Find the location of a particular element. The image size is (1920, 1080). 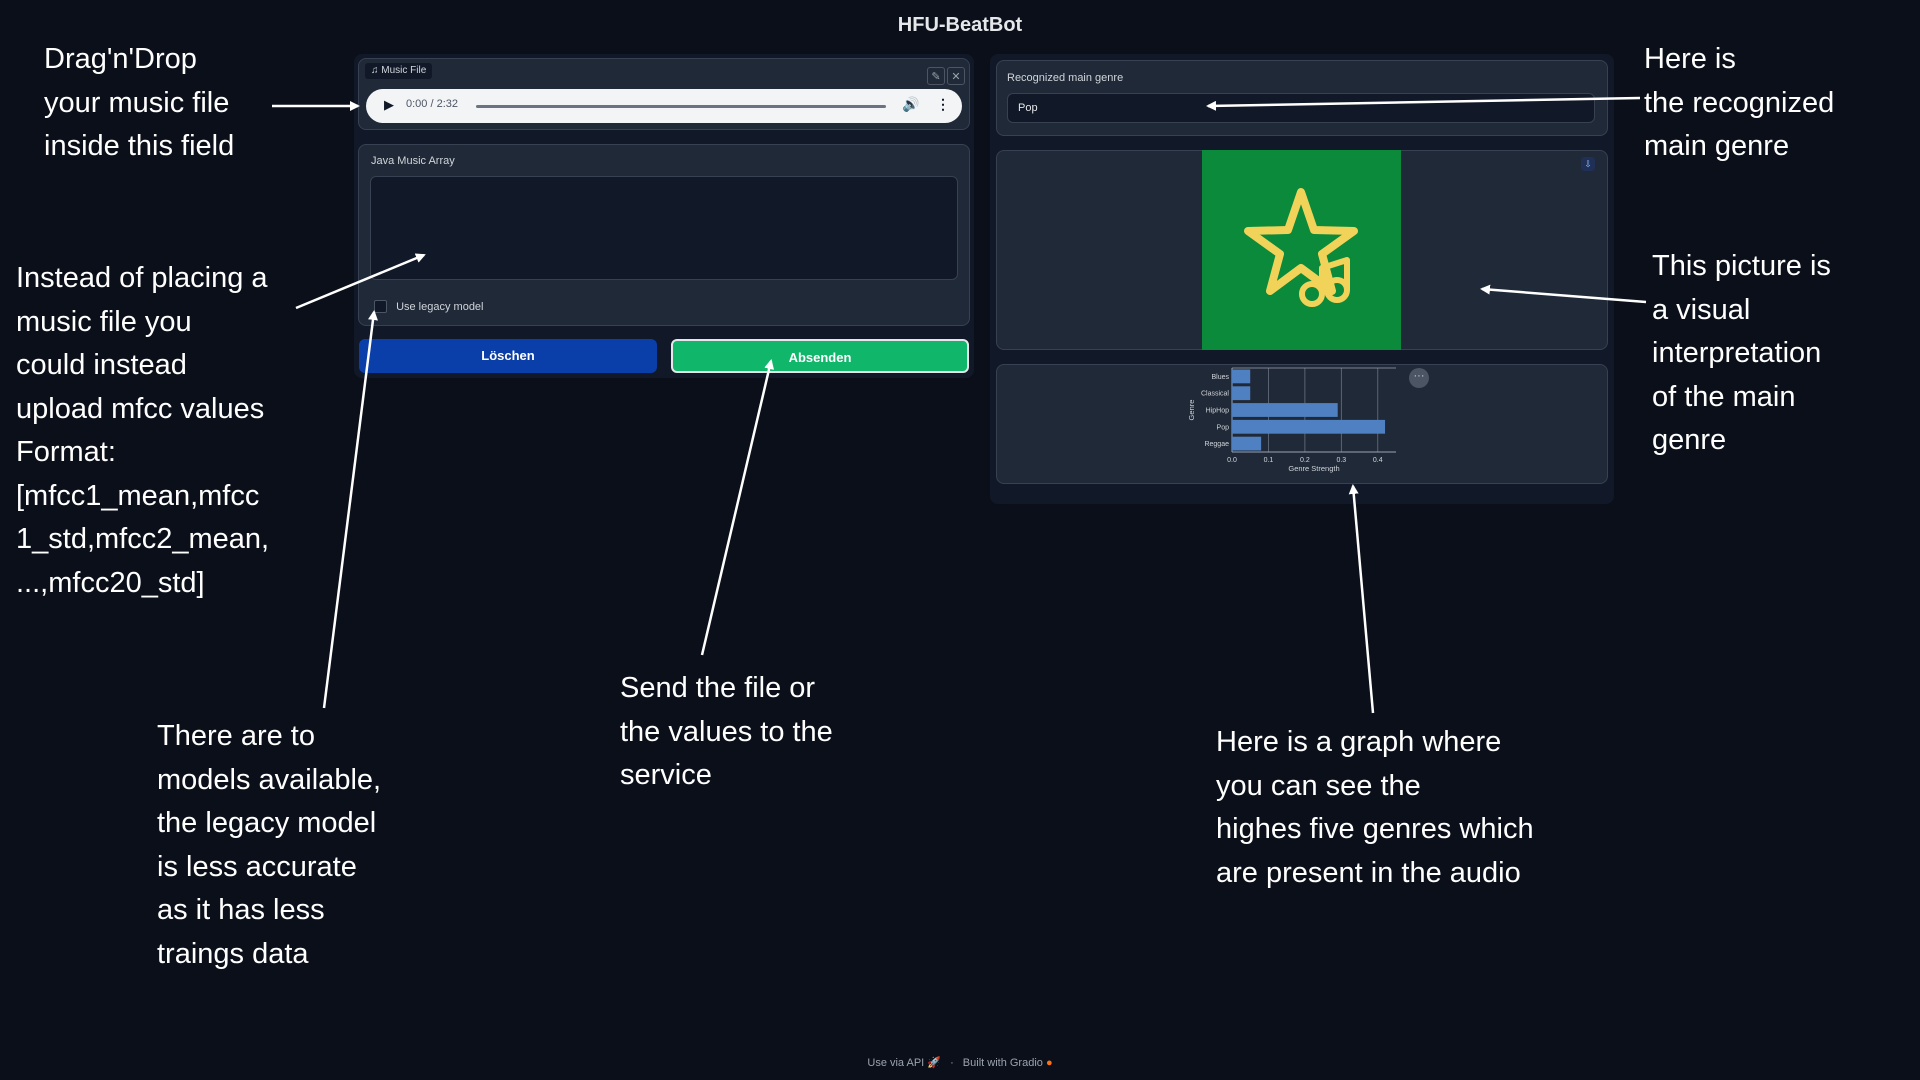

download-icon: ⇩ is located at coordinates (1588, 164).